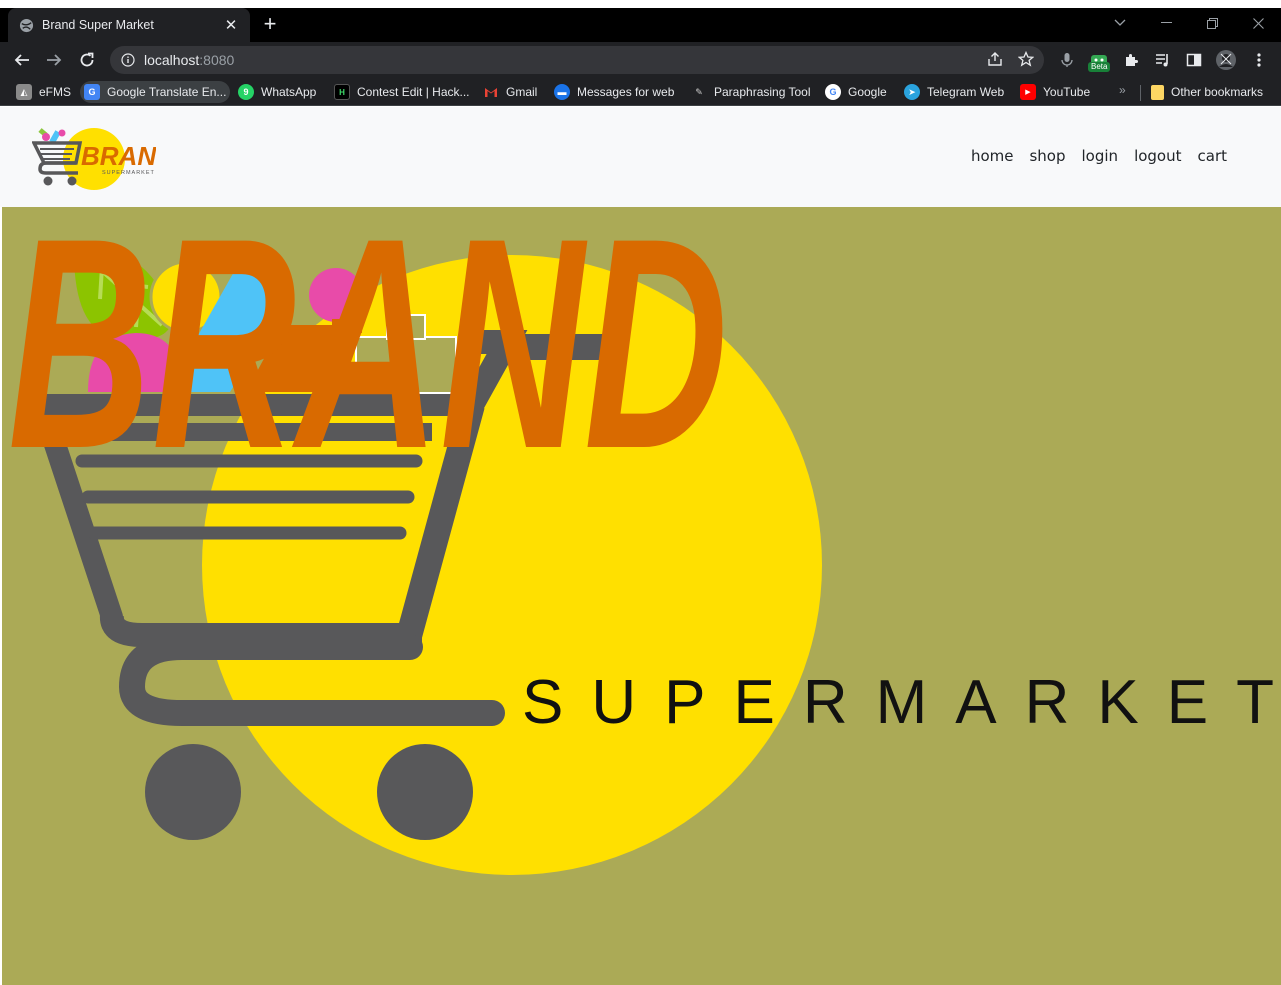 The image size is (1281, 985). I want to click on bookmark-youtube: ▶ YouTube, so click(1055, 92).